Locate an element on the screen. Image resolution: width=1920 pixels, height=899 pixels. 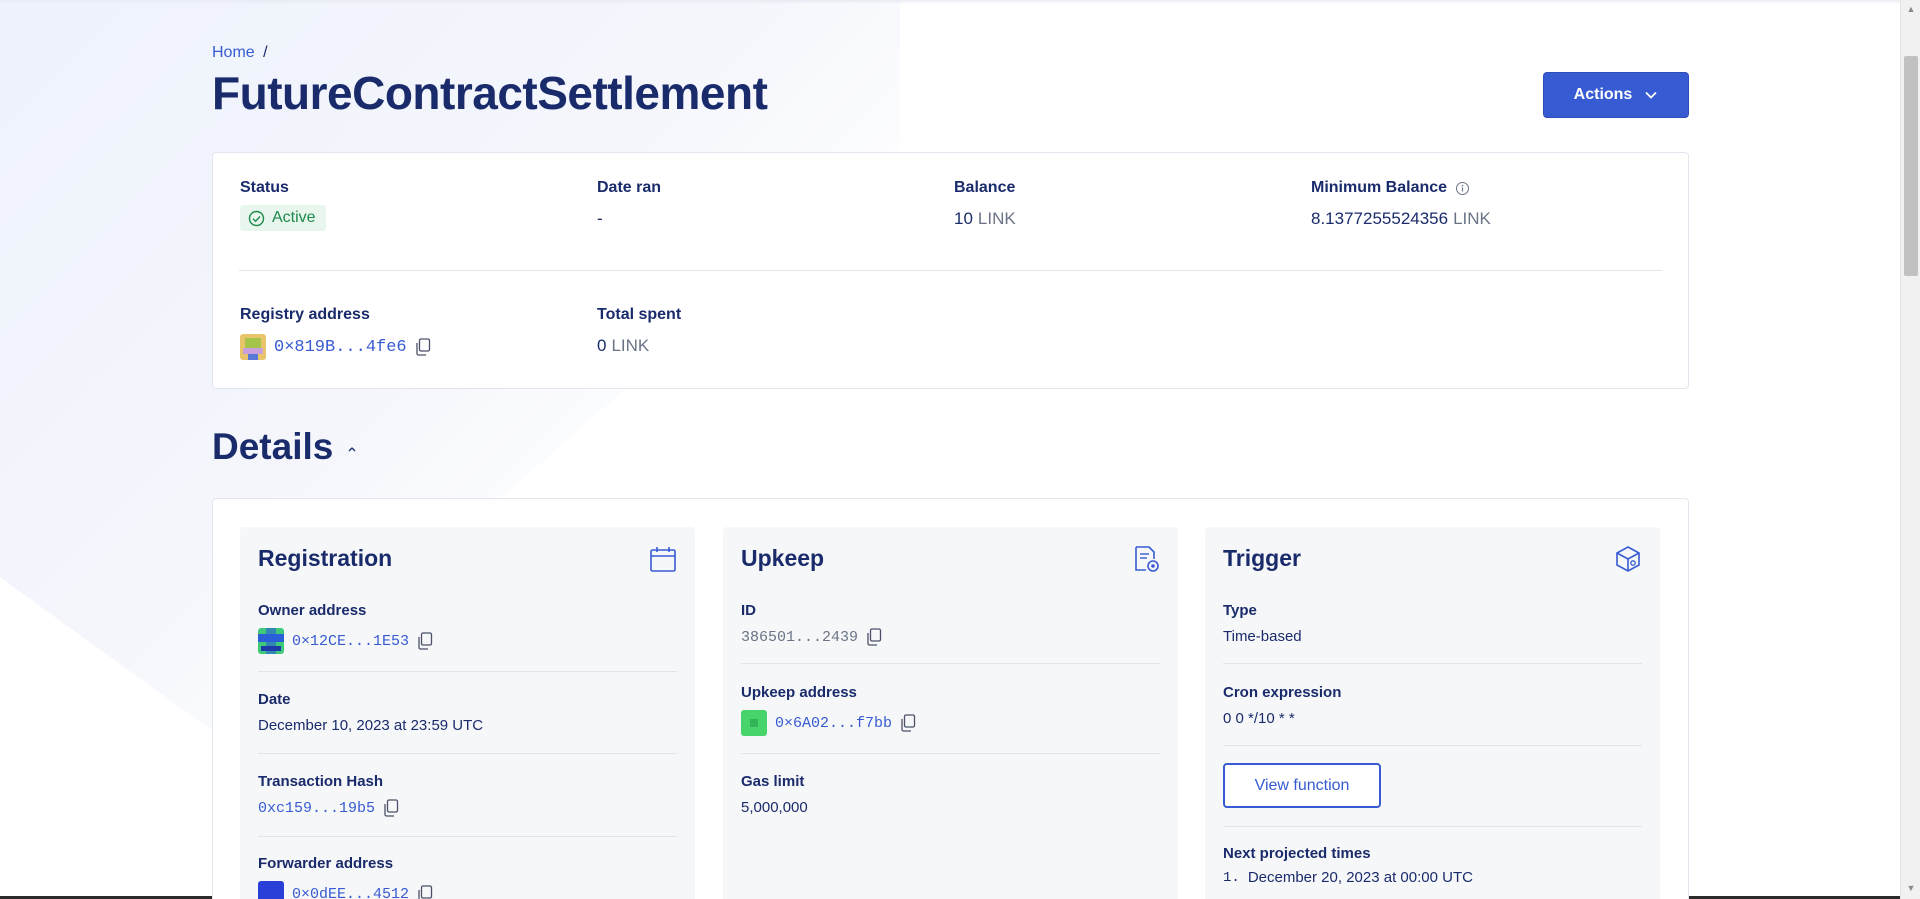
actions-button: Actions is located at coordinates (1616, 95).